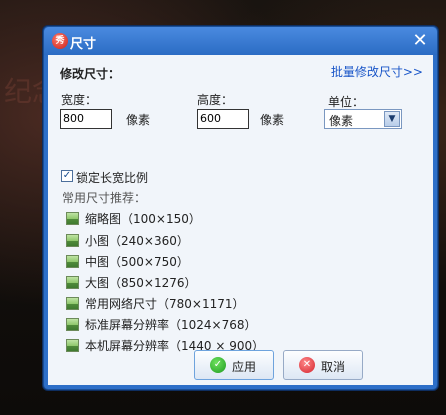  Describe the element at coordinates (223, 119) in the screenshot. I see `height-input` at that location.